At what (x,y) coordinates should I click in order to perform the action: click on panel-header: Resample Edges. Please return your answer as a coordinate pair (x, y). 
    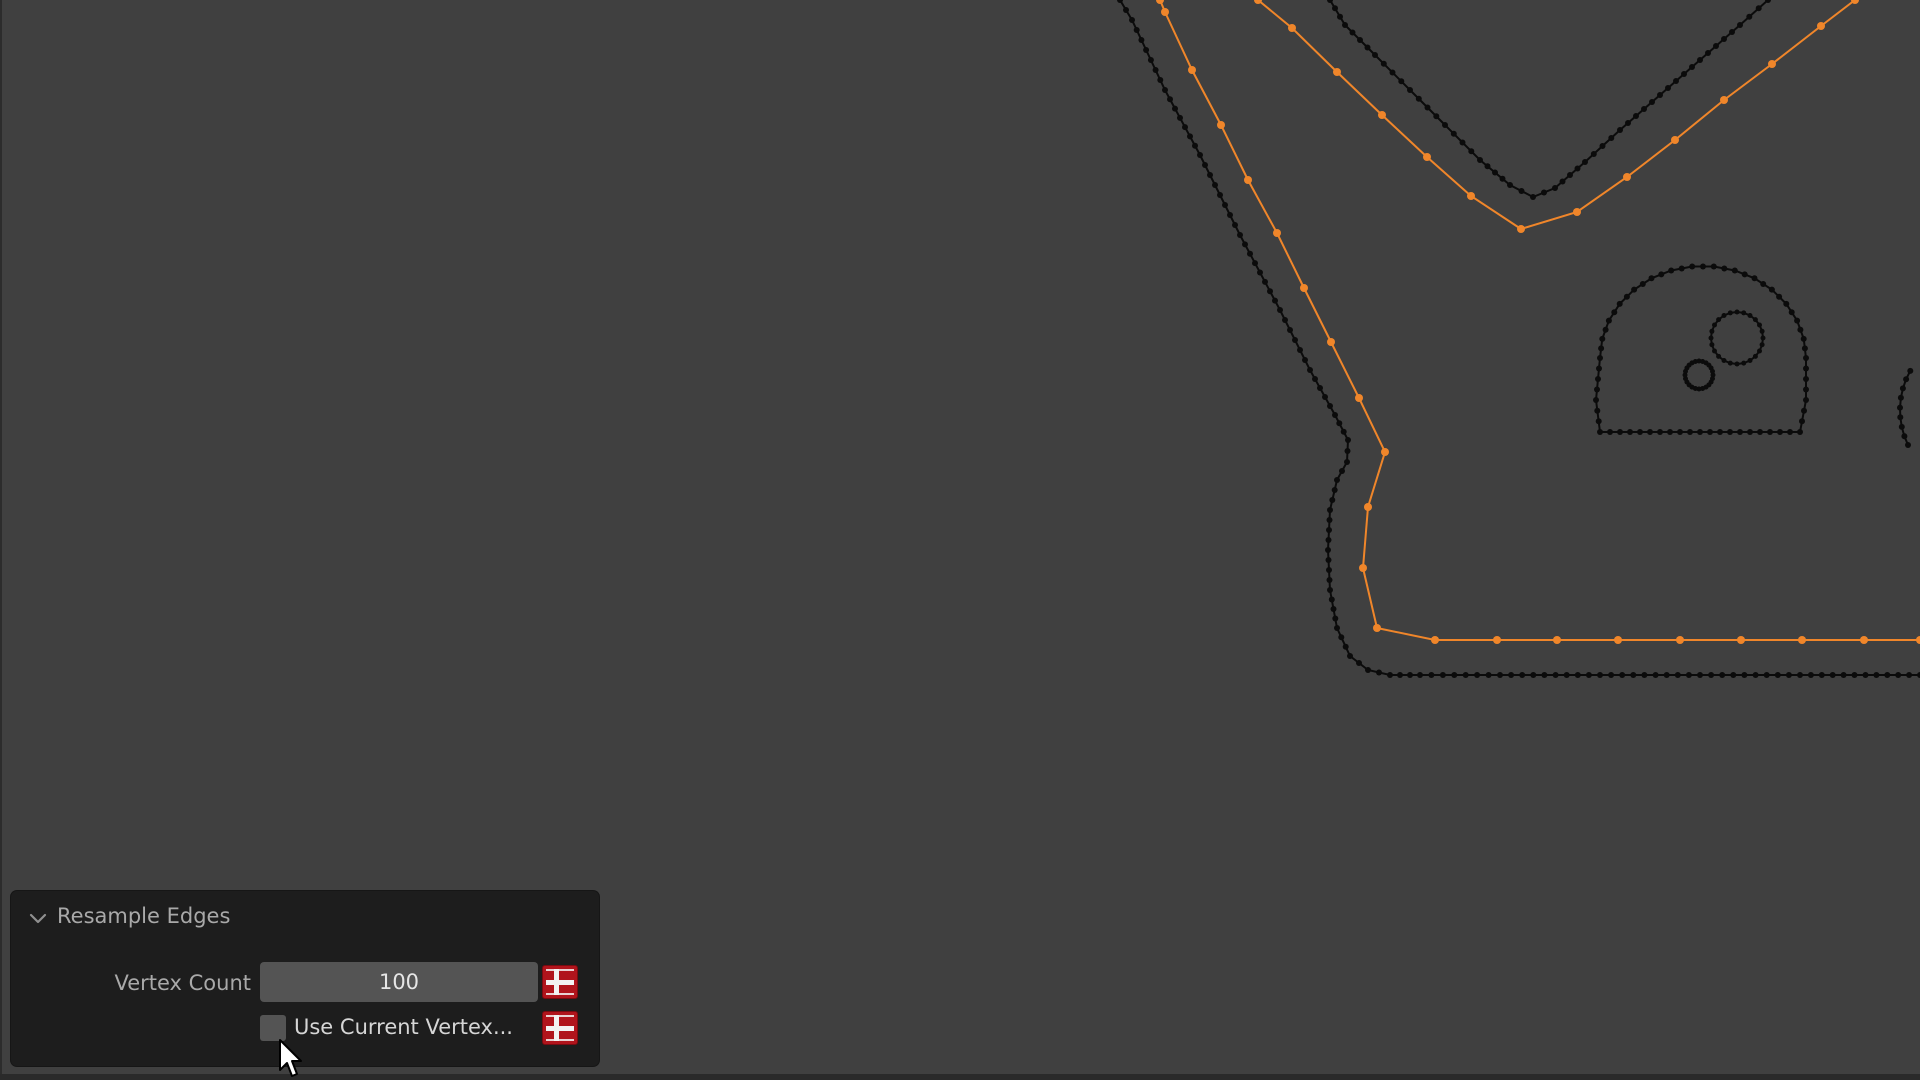
    Looking at the image, I should click on (305, 918).